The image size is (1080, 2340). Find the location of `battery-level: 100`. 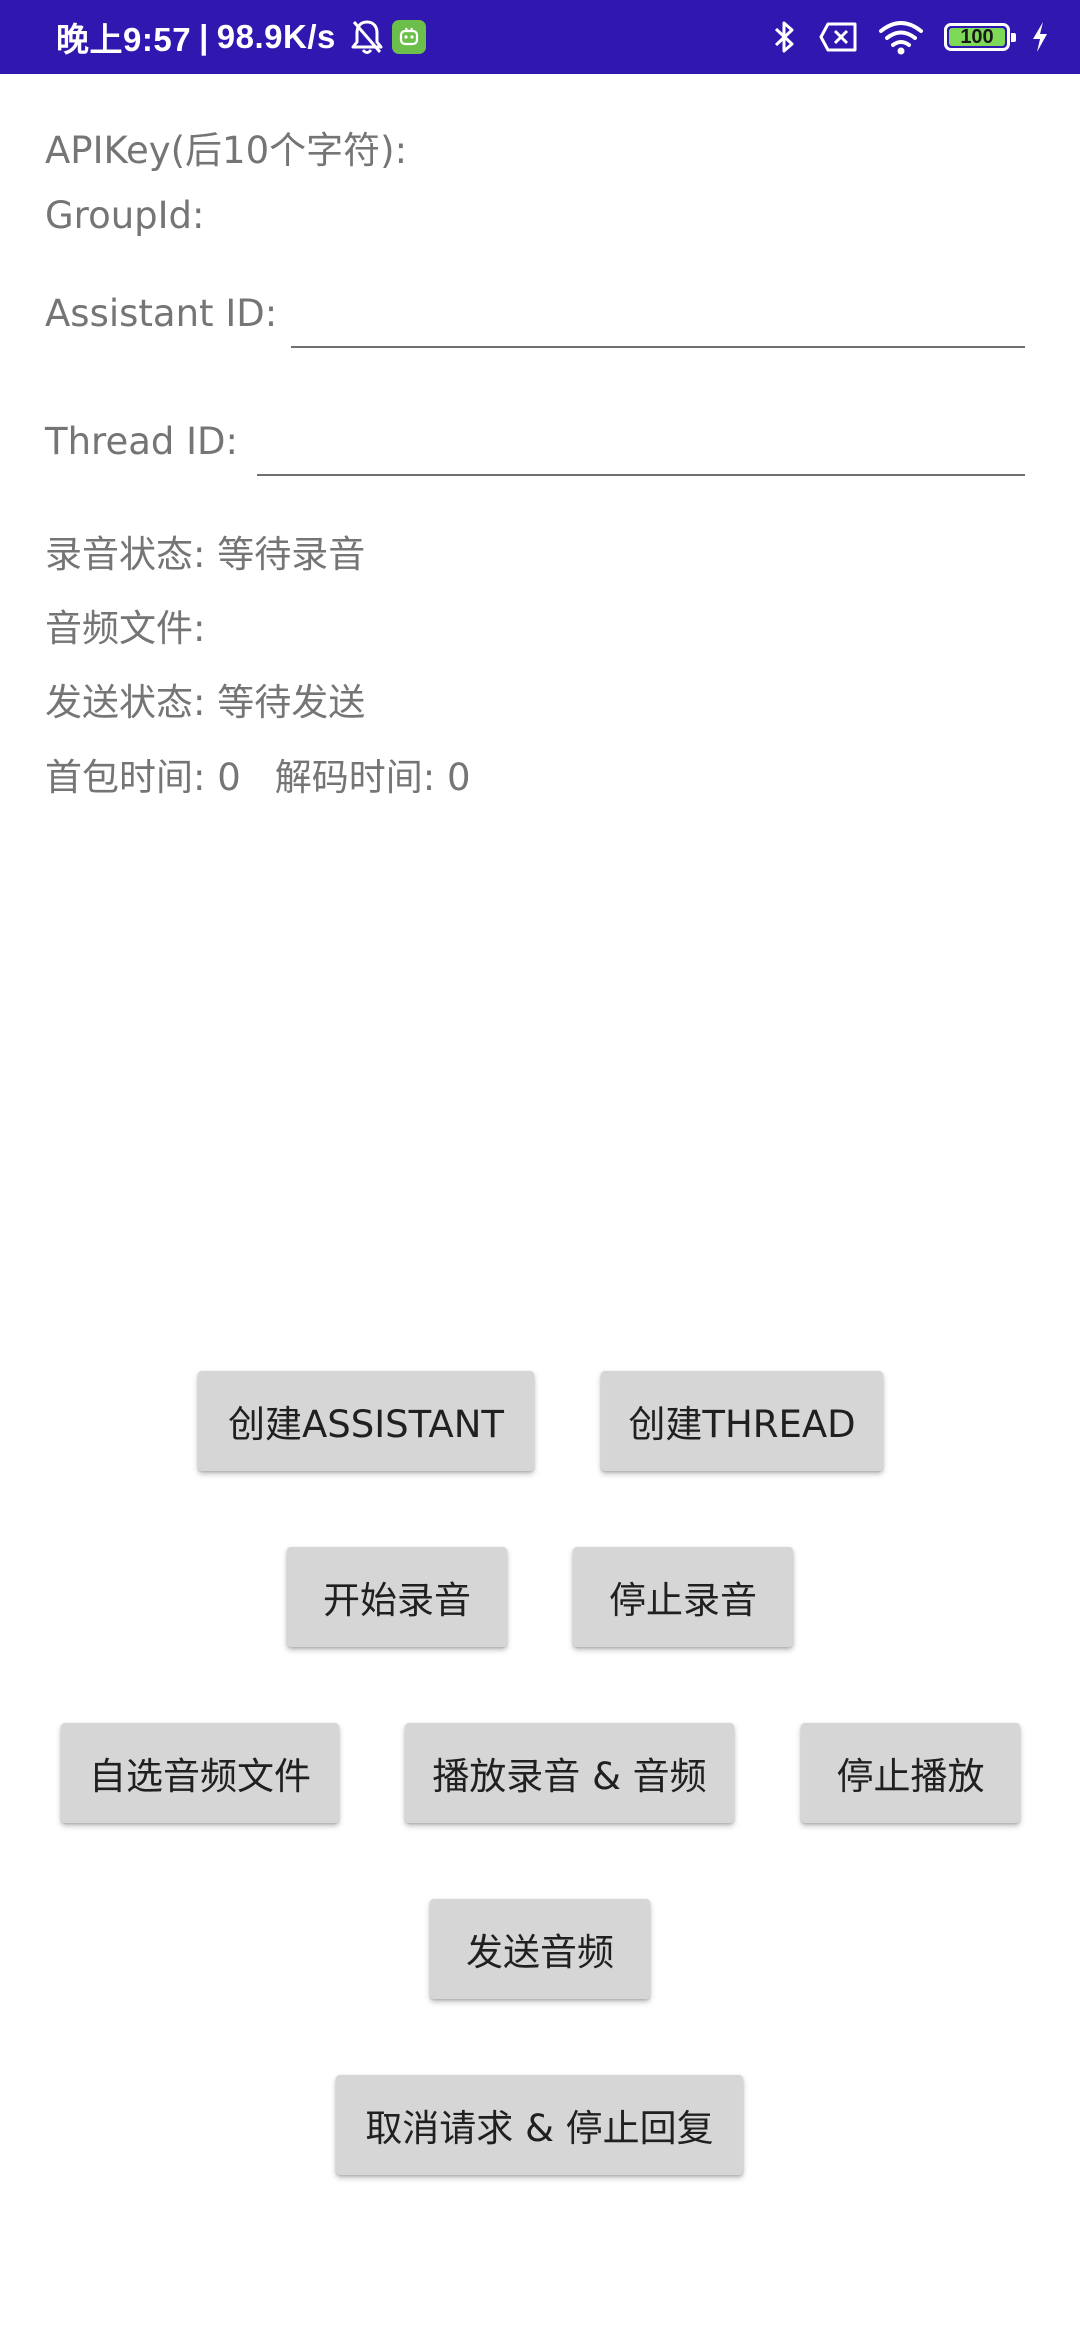

battery-level: 100 is located at coordinates (977, 36).